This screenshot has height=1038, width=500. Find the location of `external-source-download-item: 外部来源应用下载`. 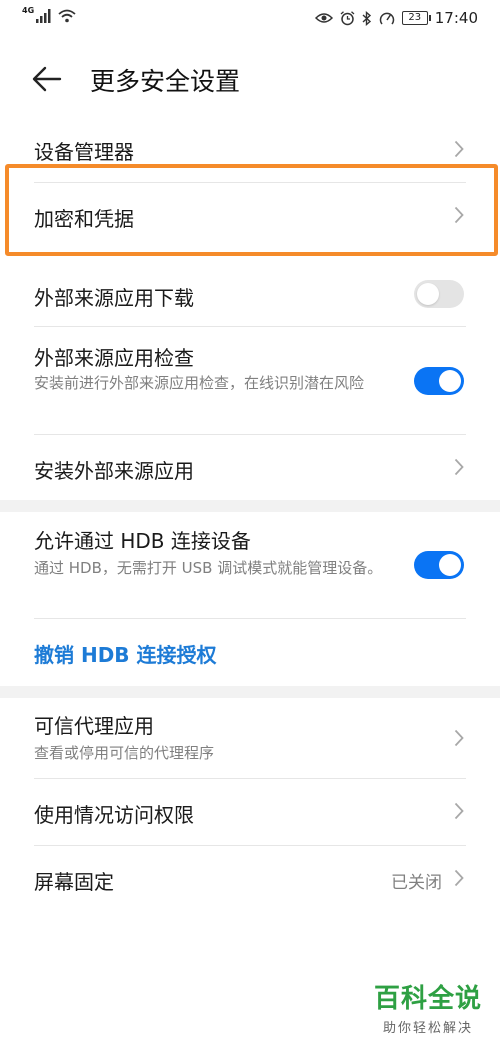

external-source-download-item: 外部来源应用下载 is located at coordinates (250, 294).